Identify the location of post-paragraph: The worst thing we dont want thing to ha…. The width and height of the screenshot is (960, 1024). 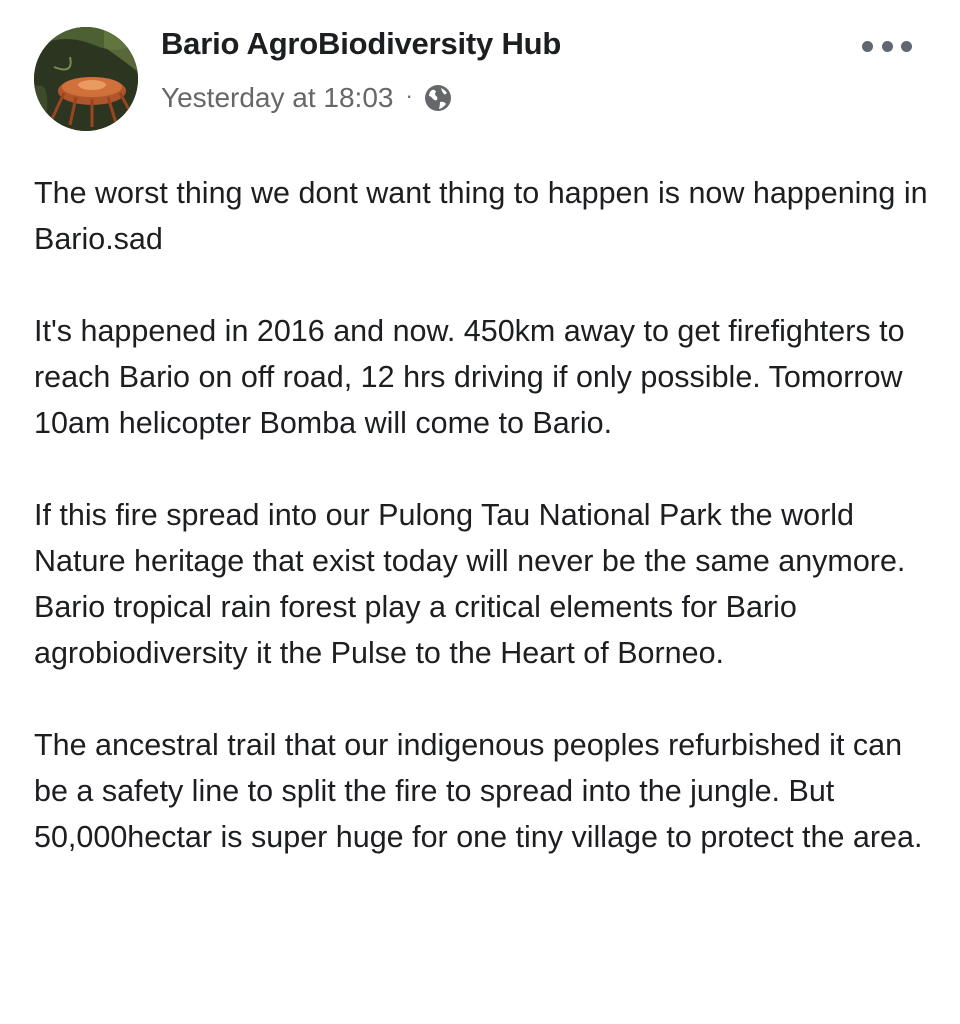
(481, 216).